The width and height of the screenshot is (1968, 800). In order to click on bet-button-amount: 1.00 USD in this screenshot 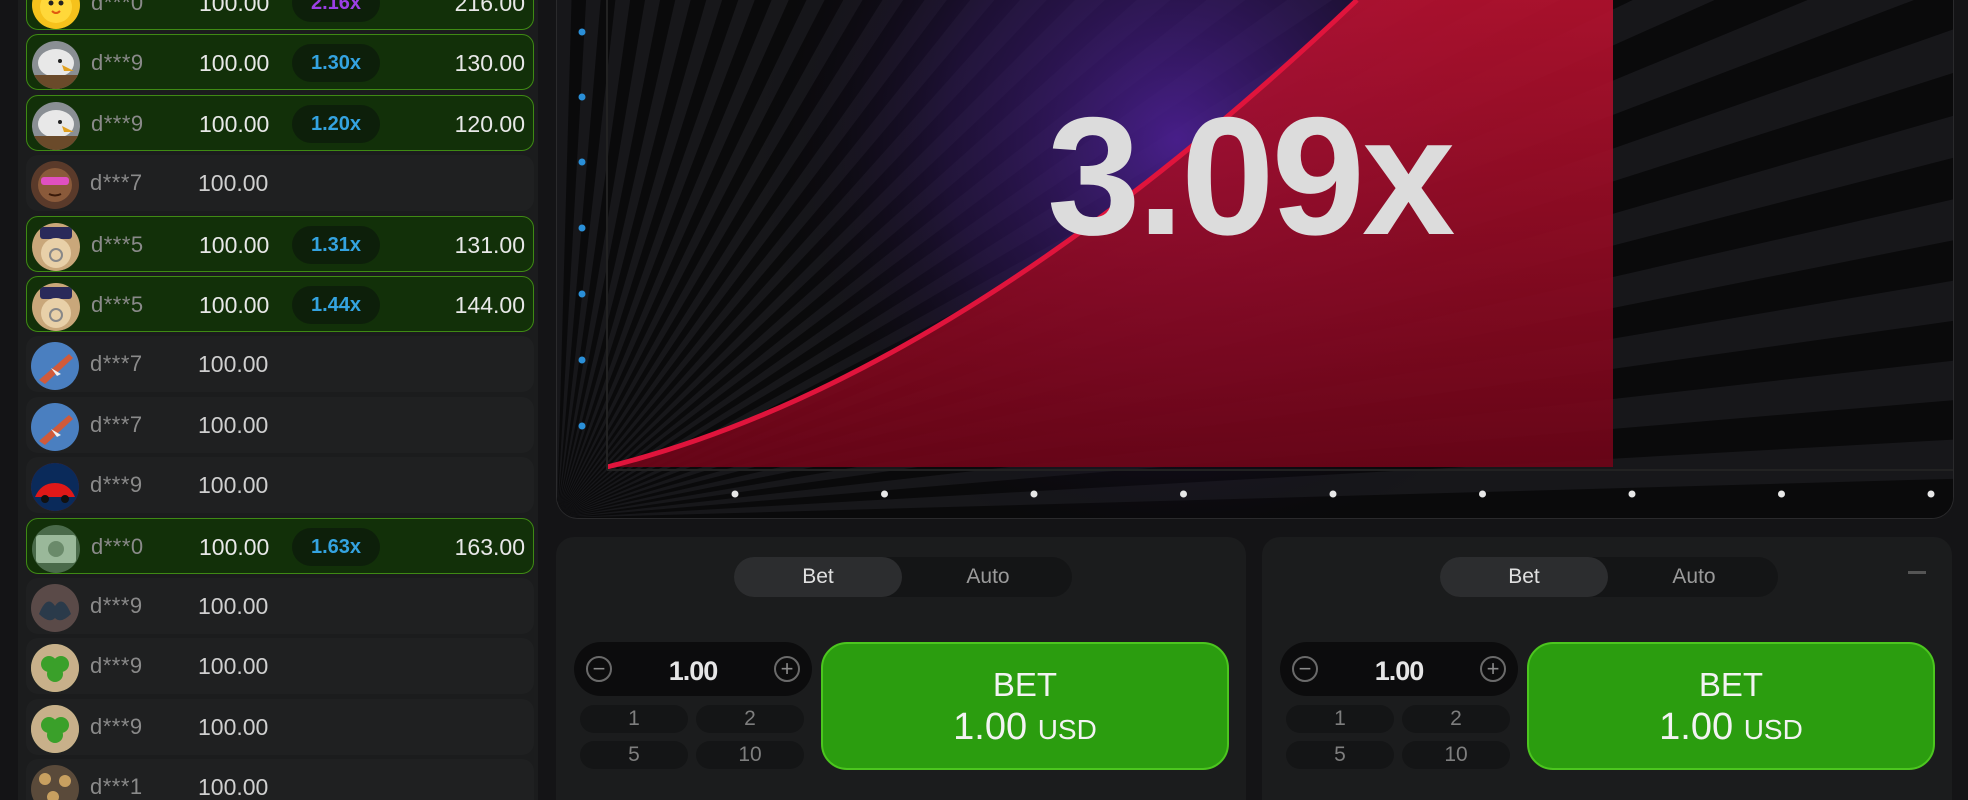, I will do `click(1025, 727)`.